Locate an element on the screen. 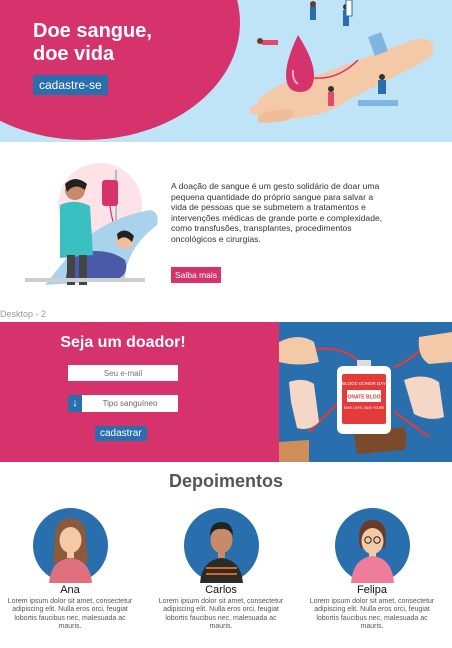 This screenshot has height=648, width=452. testimonials-title: Depoimentos is located at coordinates (225, 481).